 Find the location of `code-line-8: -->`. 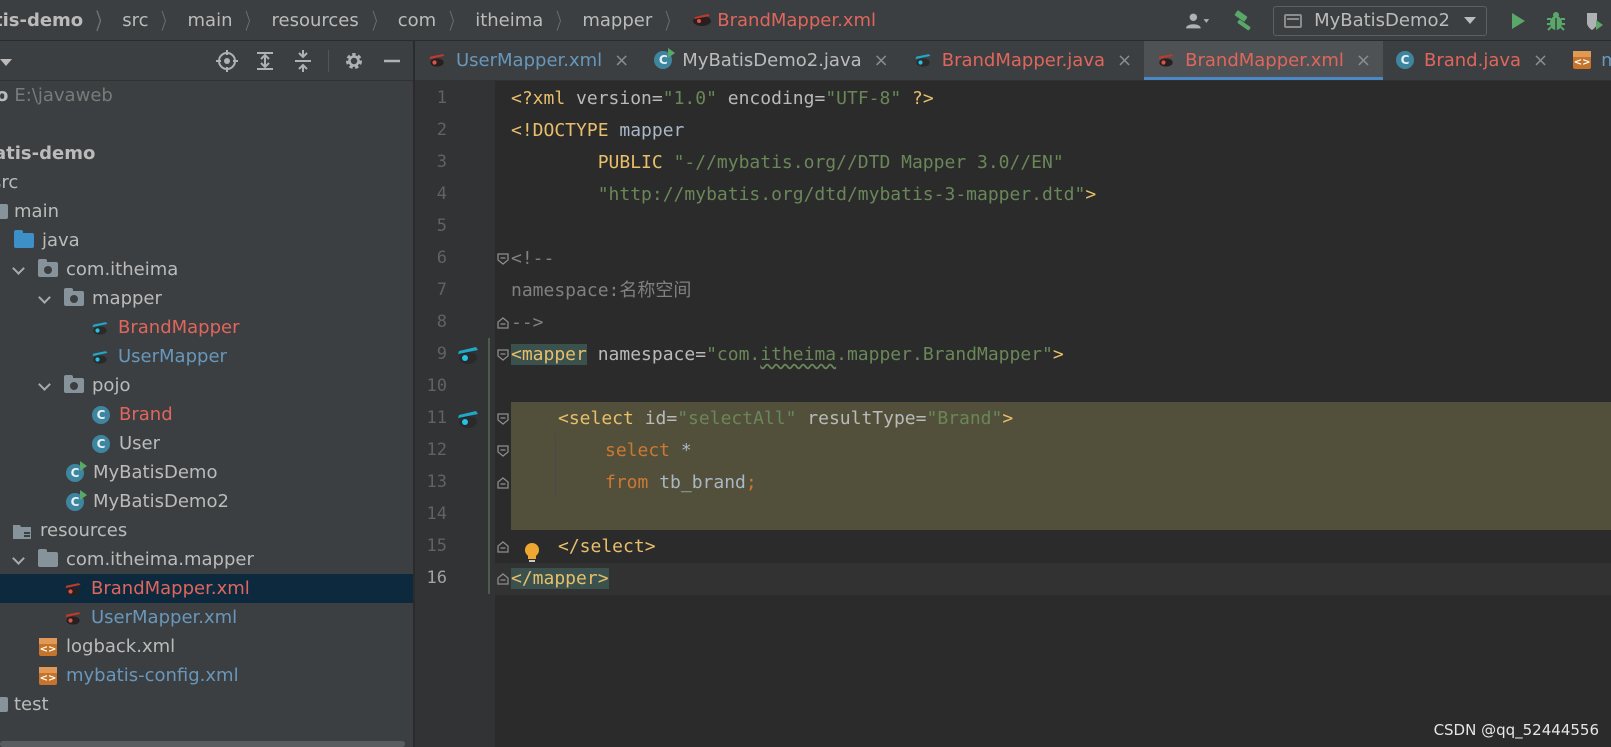

code-line-8: --> is located at coordinates (527, 323).